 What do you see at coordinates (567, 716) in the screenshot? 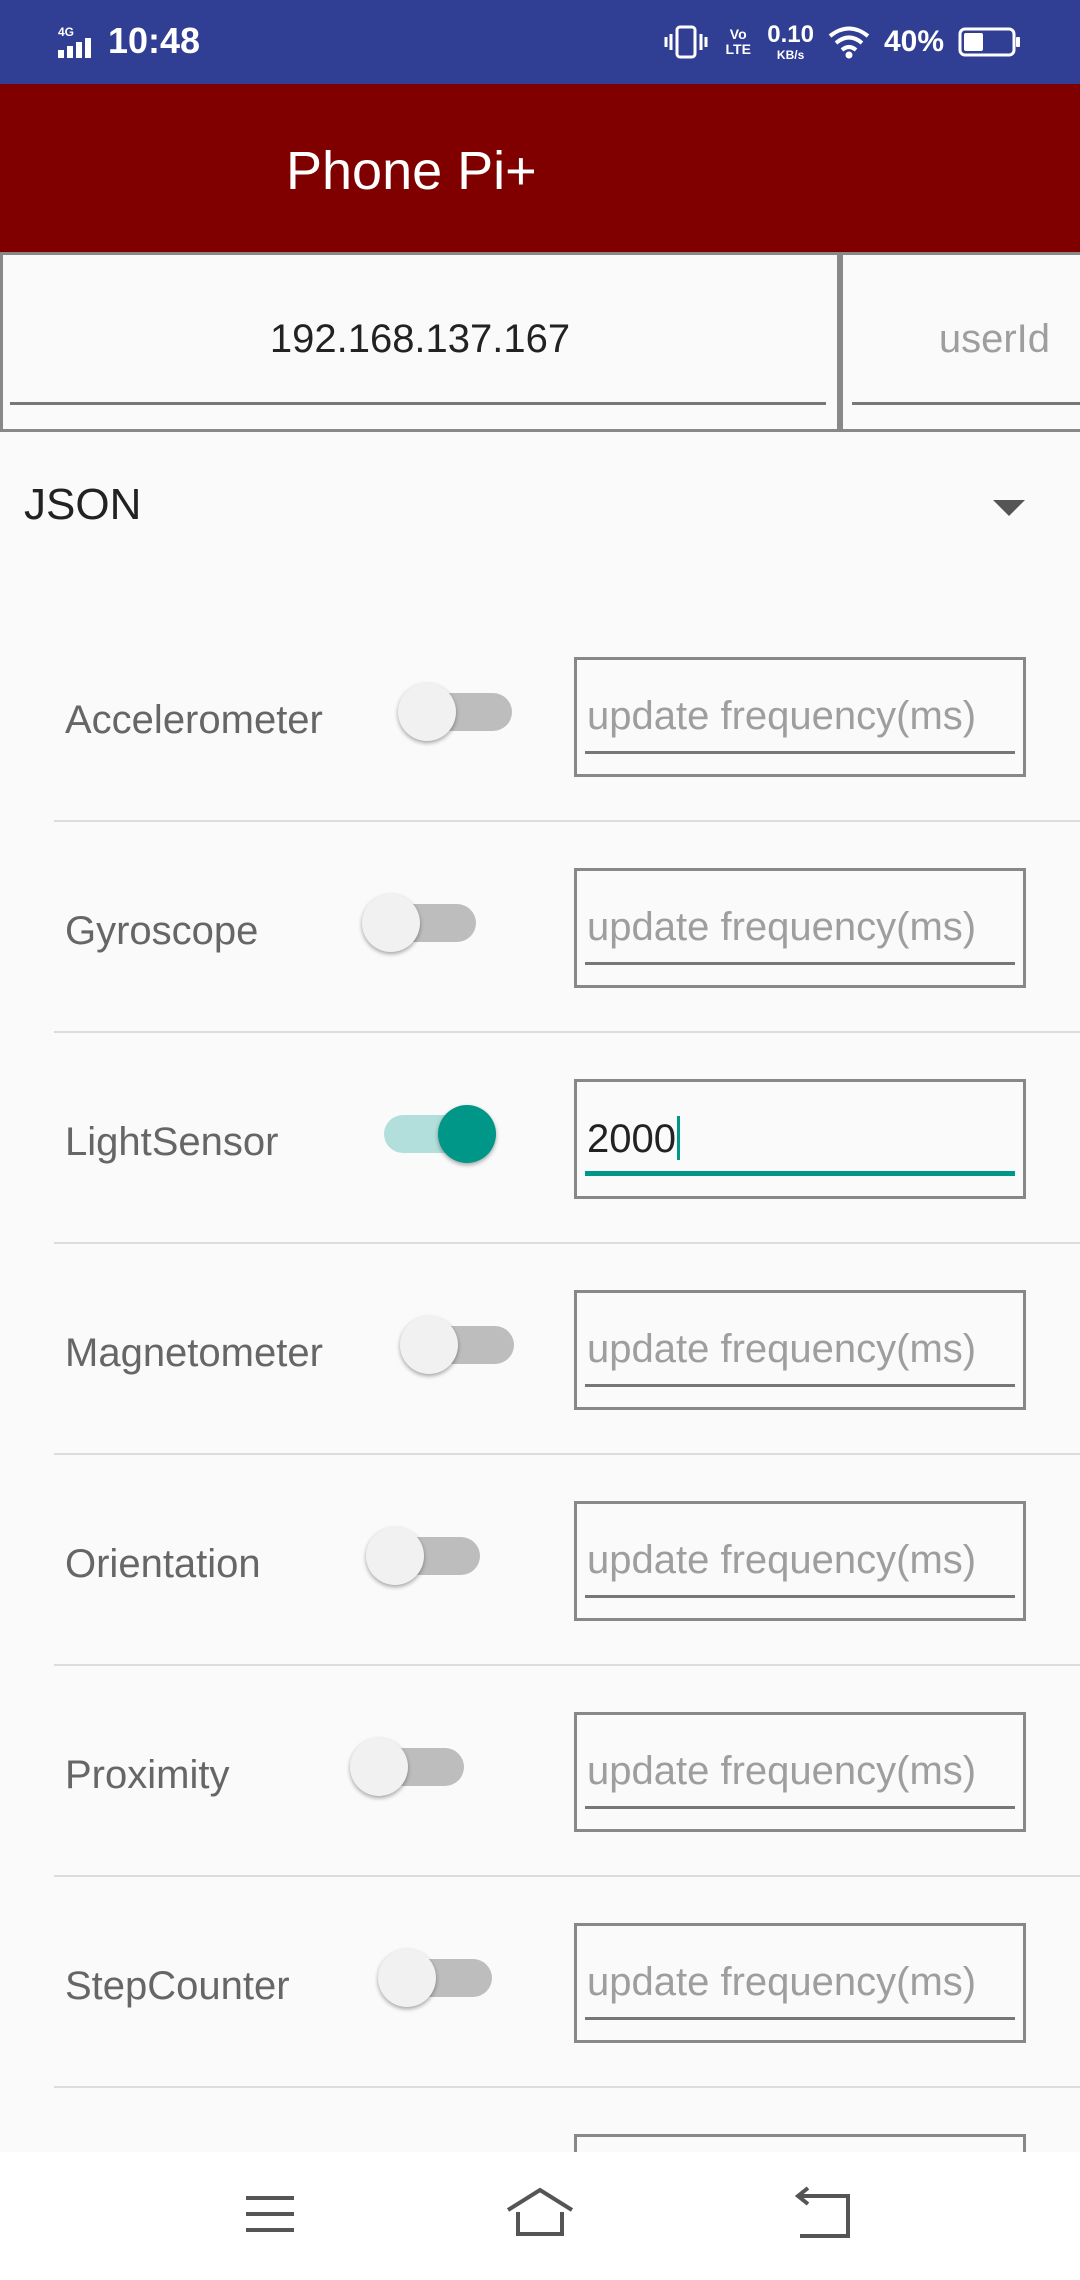
I see `sensor-row-accelerometer: Accelerometer update frequency(ms)` at bounding box center [567, 716].